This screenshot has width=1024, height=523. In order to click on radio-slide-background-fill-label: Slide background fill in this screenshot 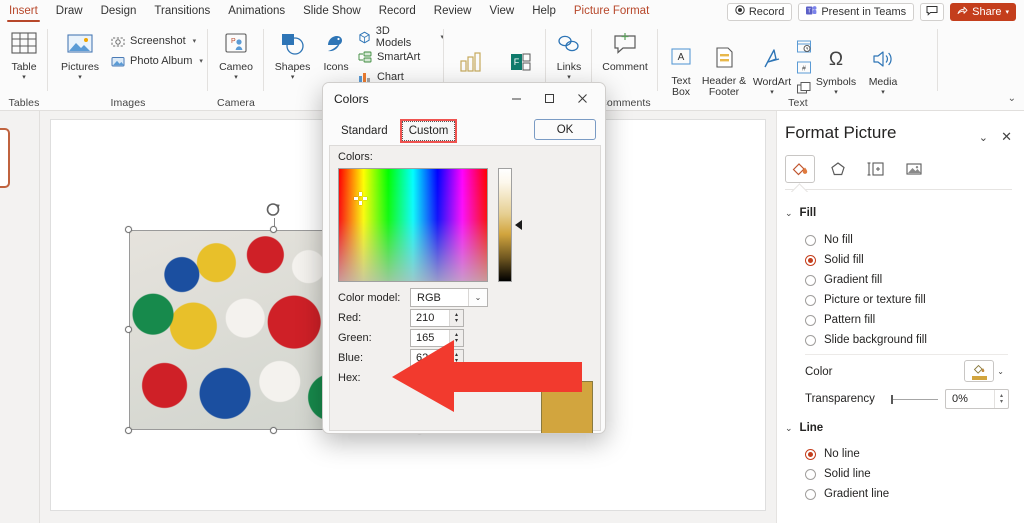, I will do `click(875, 340)`.